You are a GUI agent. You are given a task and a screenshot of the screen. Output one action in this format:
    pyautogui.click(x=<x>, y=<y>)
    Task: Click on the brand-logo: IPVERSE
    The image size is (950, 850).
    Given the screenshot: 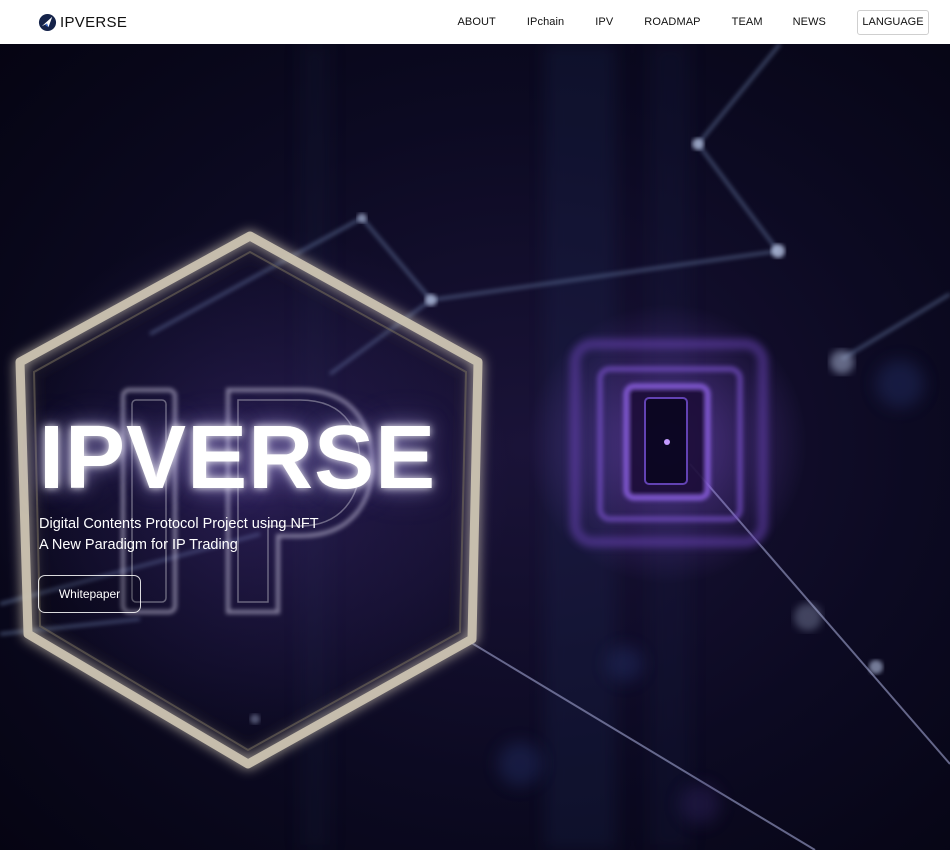 What is the action you would take?
    pyautogui.click(x=82, y=22)
    